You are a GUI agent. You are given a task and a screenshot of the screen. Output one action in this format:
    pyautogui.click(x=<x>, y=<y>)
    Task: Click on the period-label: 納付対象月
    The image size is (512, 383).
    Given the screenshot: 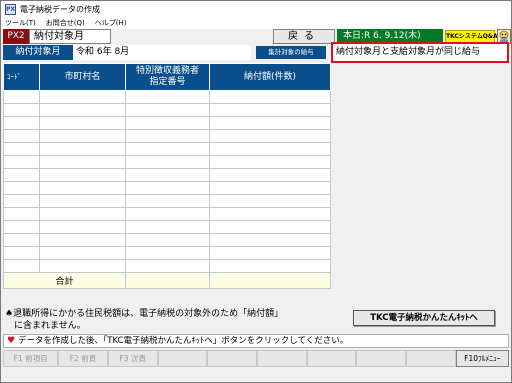 What is the action you would take?
    pyautogui.click(x=38, y=52)
    